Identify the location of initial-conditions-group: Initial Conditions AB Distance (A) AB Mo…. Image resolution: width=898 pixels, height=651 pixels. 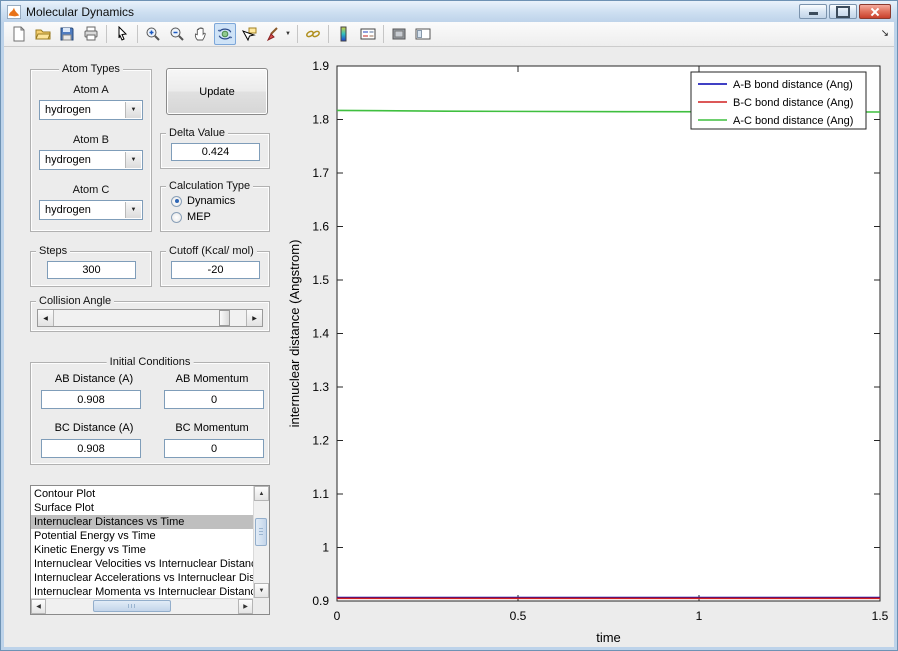
(150, 410).